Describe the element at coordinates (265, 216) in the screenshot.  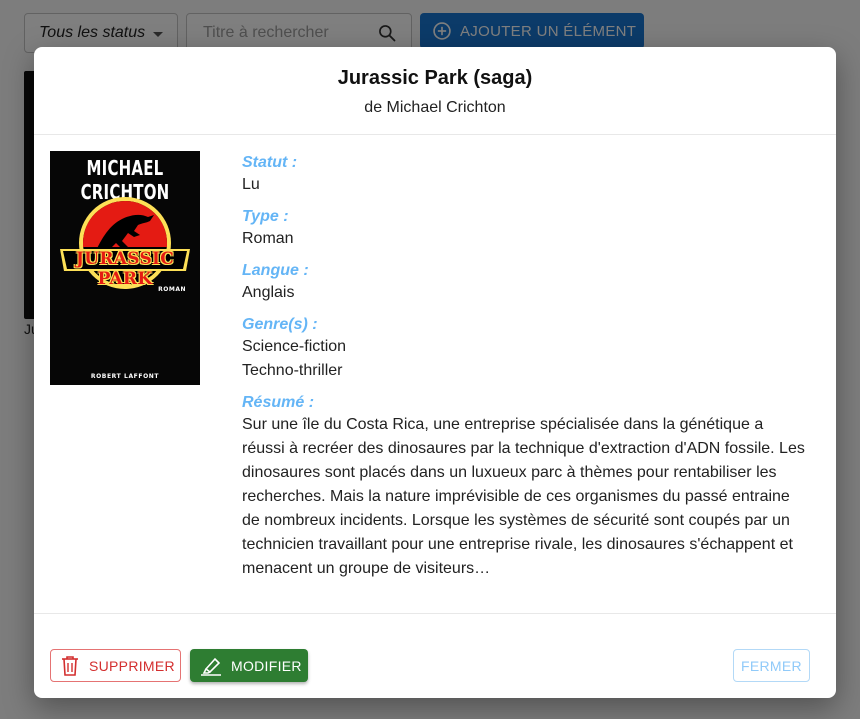
I see `type-label: Type :` at that location.